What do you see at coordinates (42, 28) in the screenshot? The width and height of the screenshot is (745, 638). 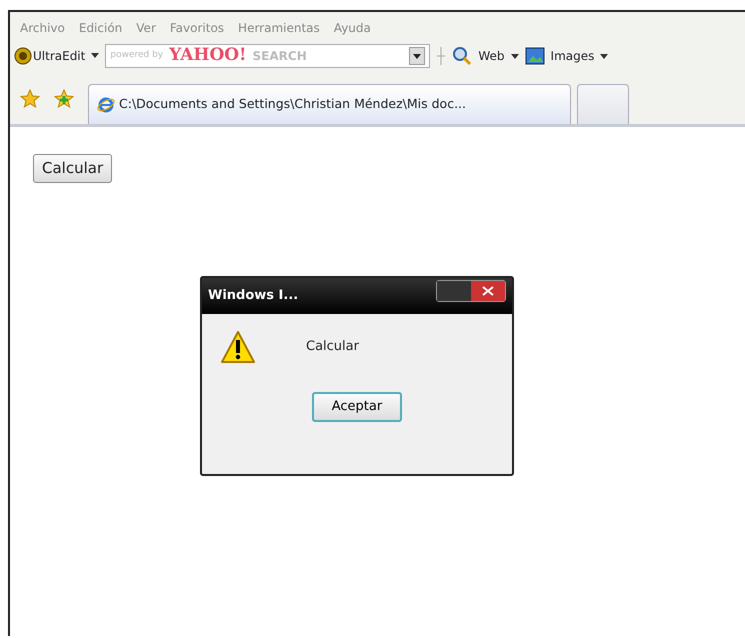 I see `menu-item: Archivo` at bounding box center [42, 28].